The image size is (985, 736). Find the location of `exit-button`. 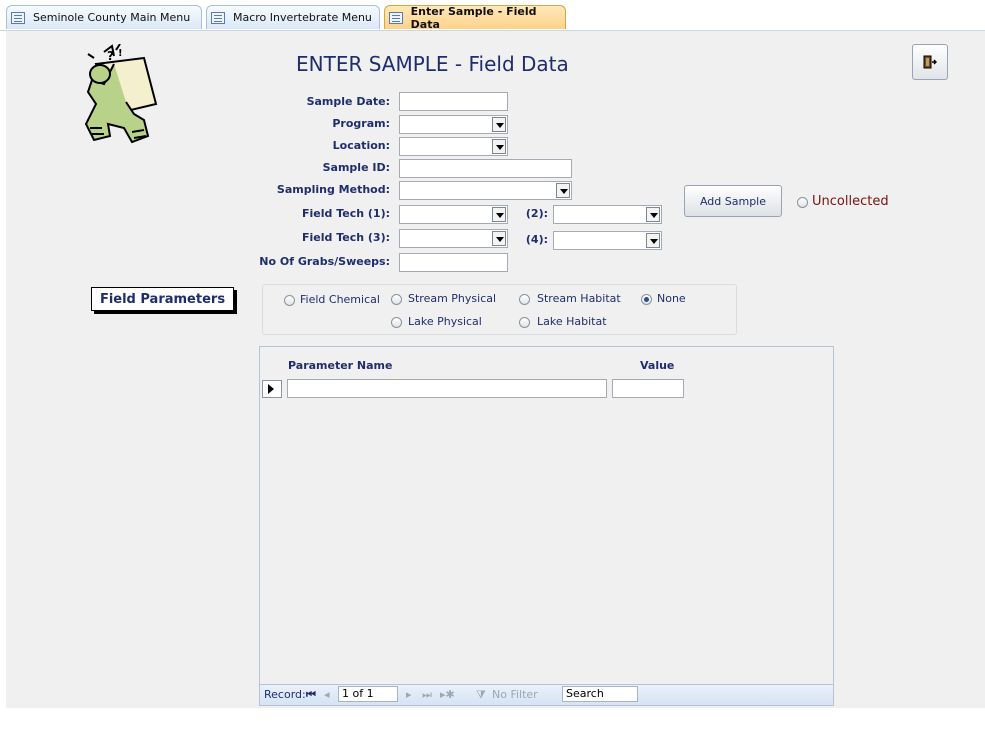

exit-button is located at coordinates (930, 62).